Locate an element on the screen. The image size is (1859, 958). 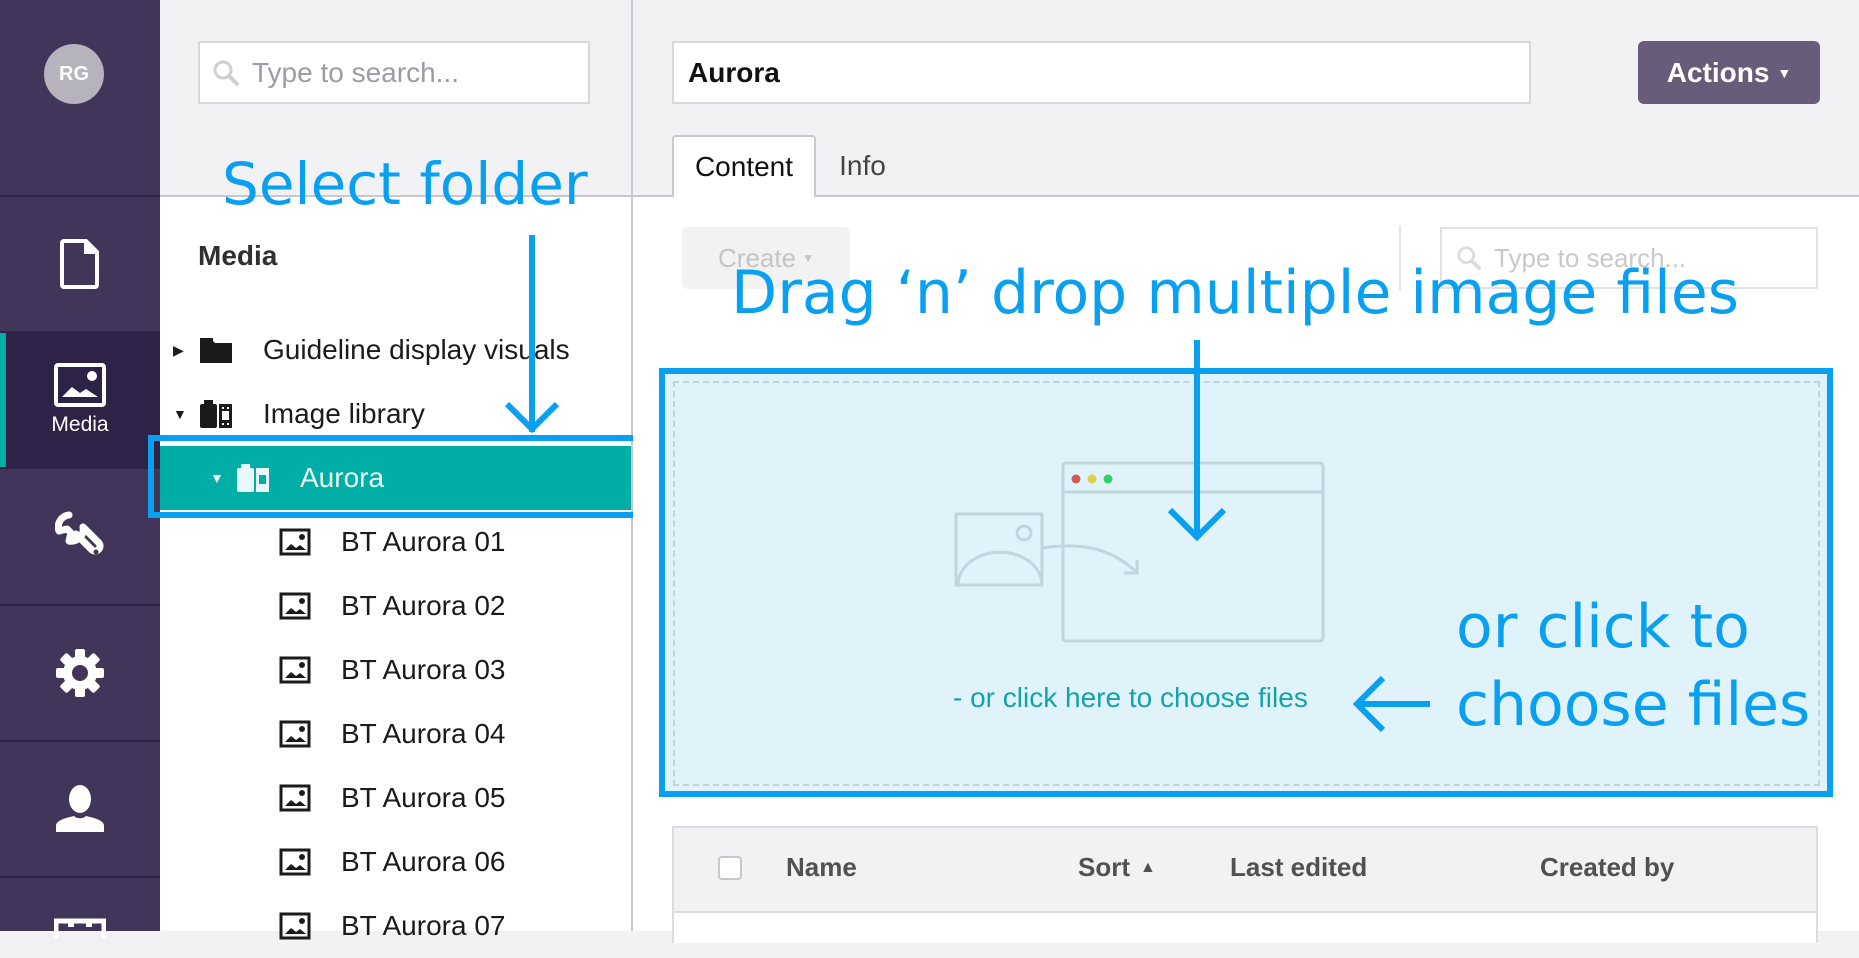
column-header-sort: Sort ▲ is located at coordinates (1117, 867).